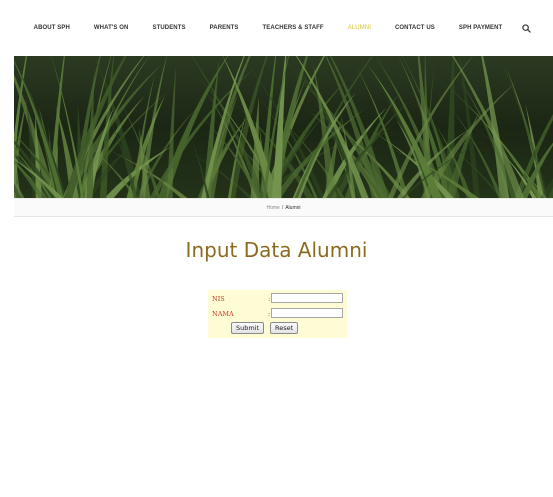 The height and width of the screenshot is (497, 553). I want to click on nav-item-sph-payment: SPH PAYMENT, so click(480, 28).